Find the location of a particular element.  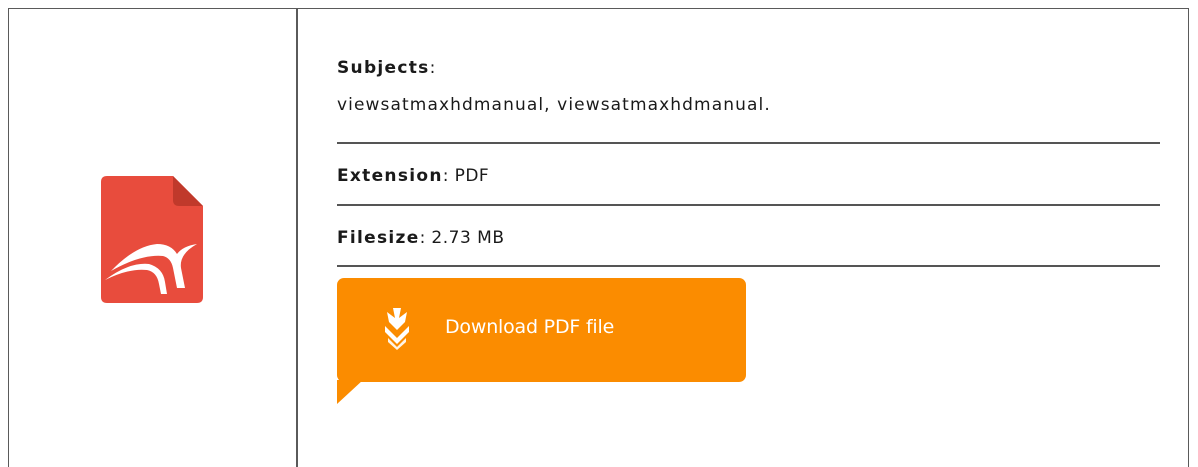

subjects-heading: Subjects: is located at coordinates (386, 68).